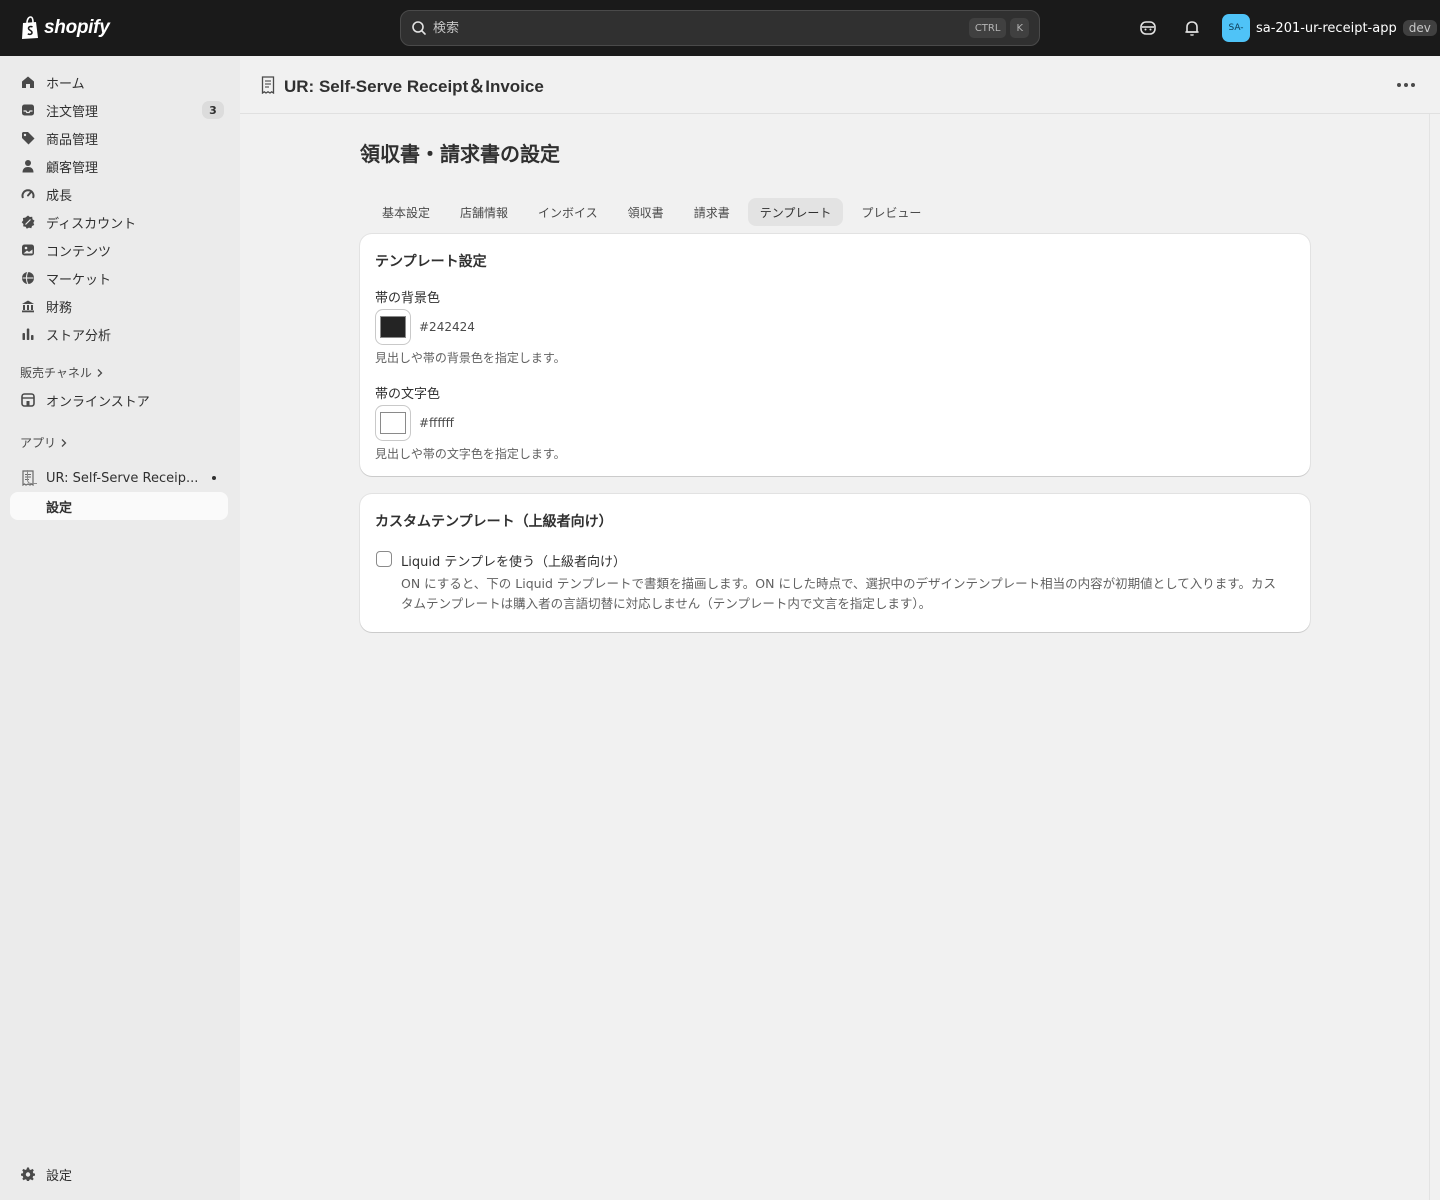 The width and height of the screenshot is (1440, 1200). I want to click on sidebar-item-growth: 成長, so click(119, 194).